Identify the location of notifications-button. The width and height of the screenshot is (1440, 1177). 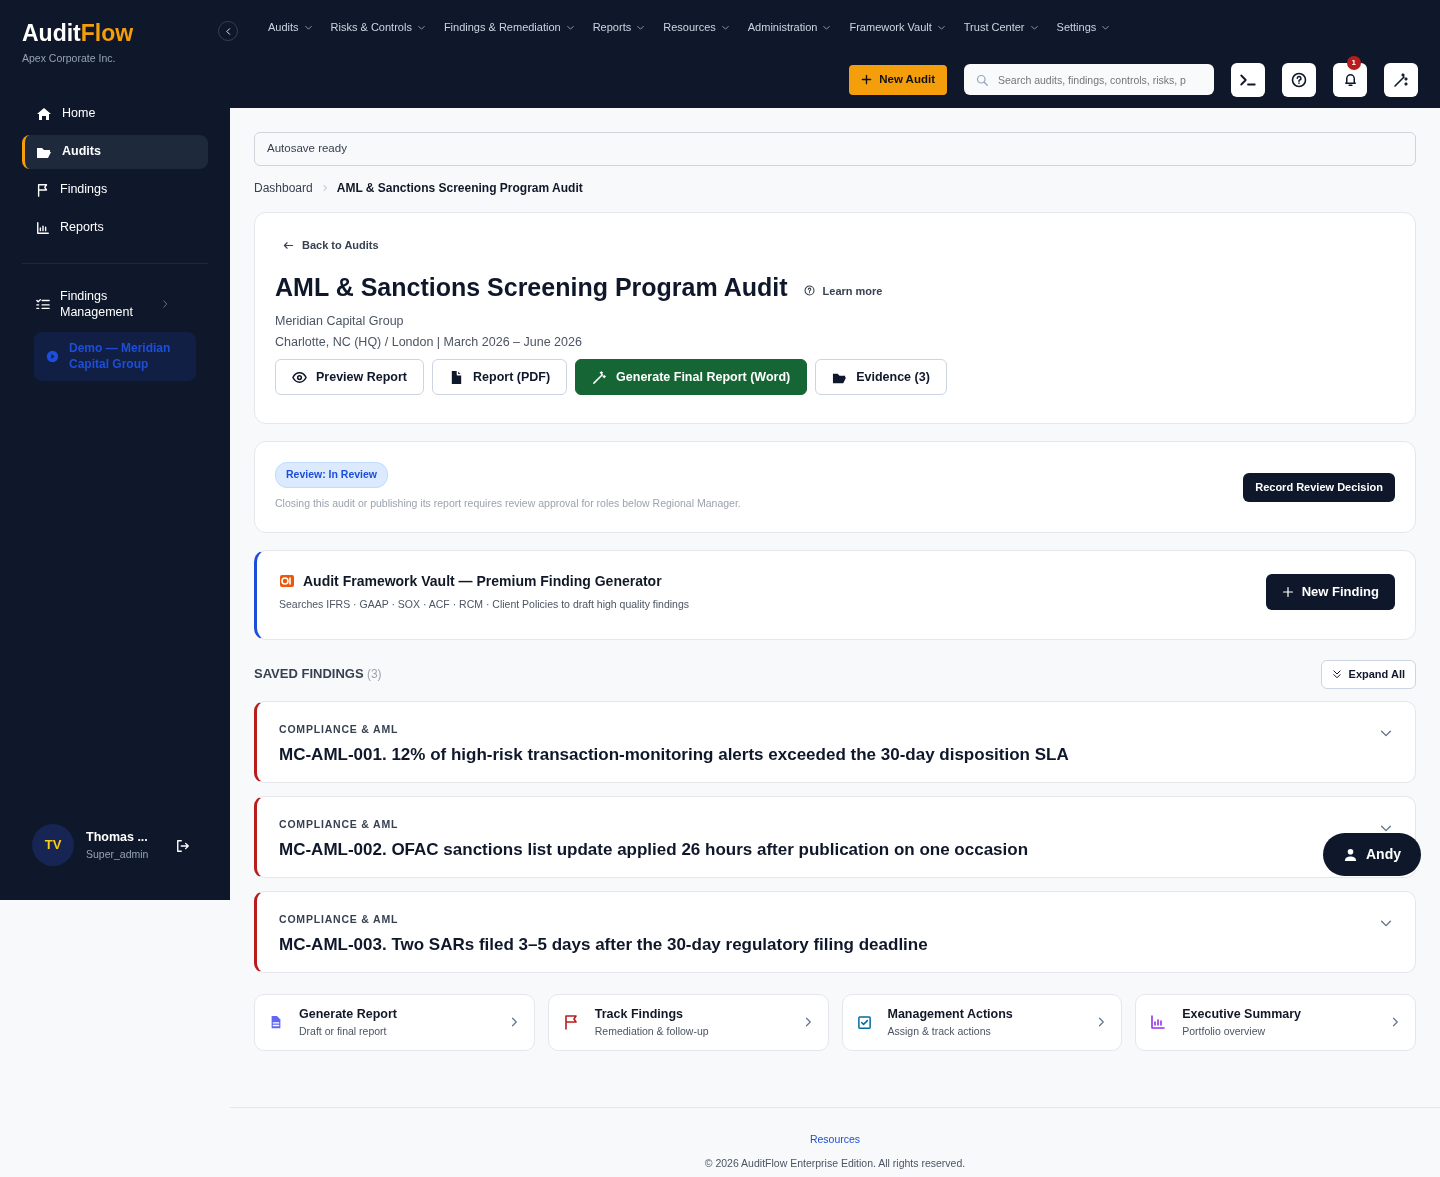
(1350, 79).